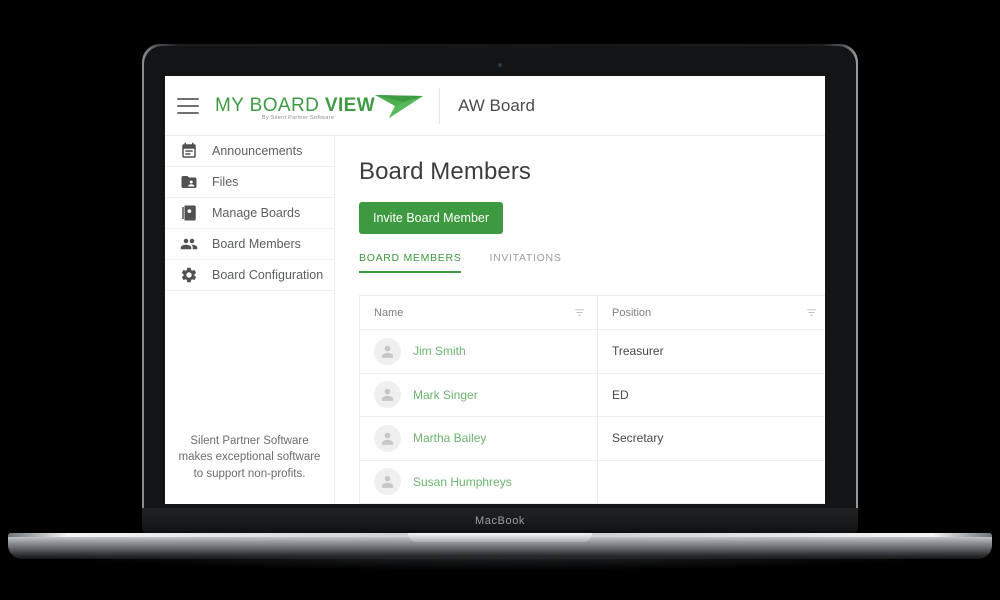  I want to click on member-position-text: Treasurer, so click(638, 351).